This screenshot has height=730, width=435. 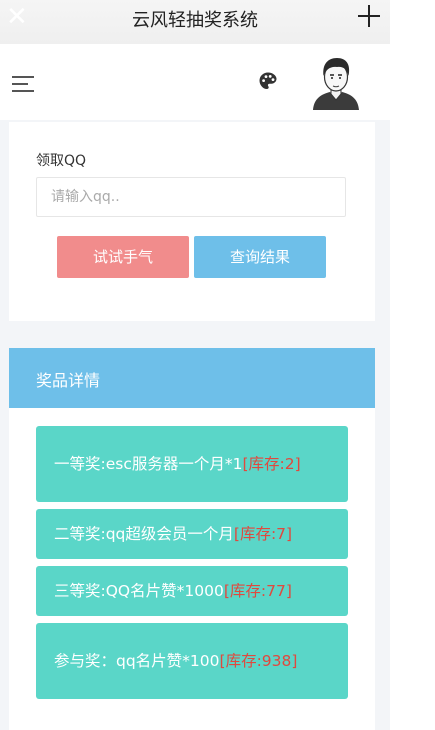 I want to click on prize-details-header: 奖品详情, so click(x=192, y=378).